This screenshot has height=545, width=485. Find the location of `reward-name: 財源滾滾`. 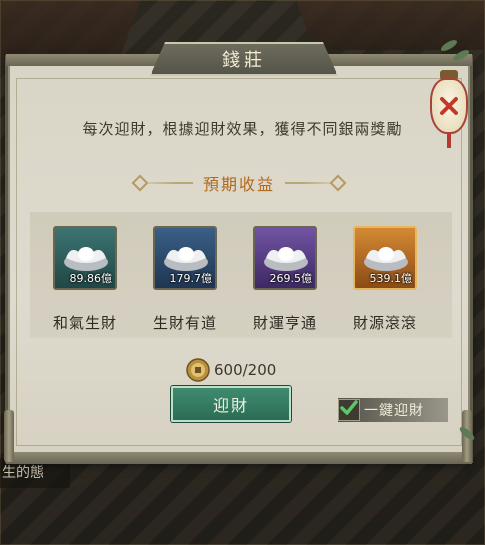

reward-name: 財源滾滾 is located at coordinates (384, 323).